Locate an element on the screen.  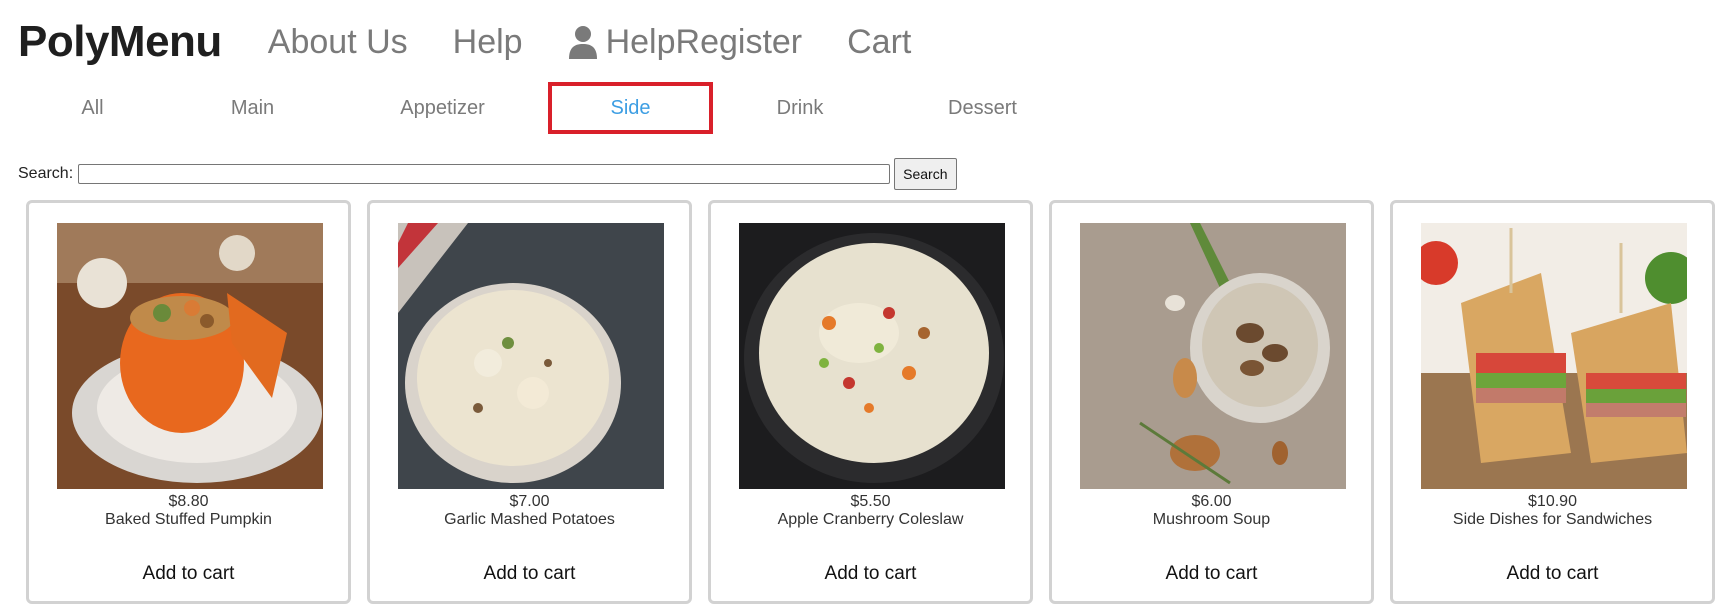
nav-help-register: HelpRegister is located at coordinates (685, 42).